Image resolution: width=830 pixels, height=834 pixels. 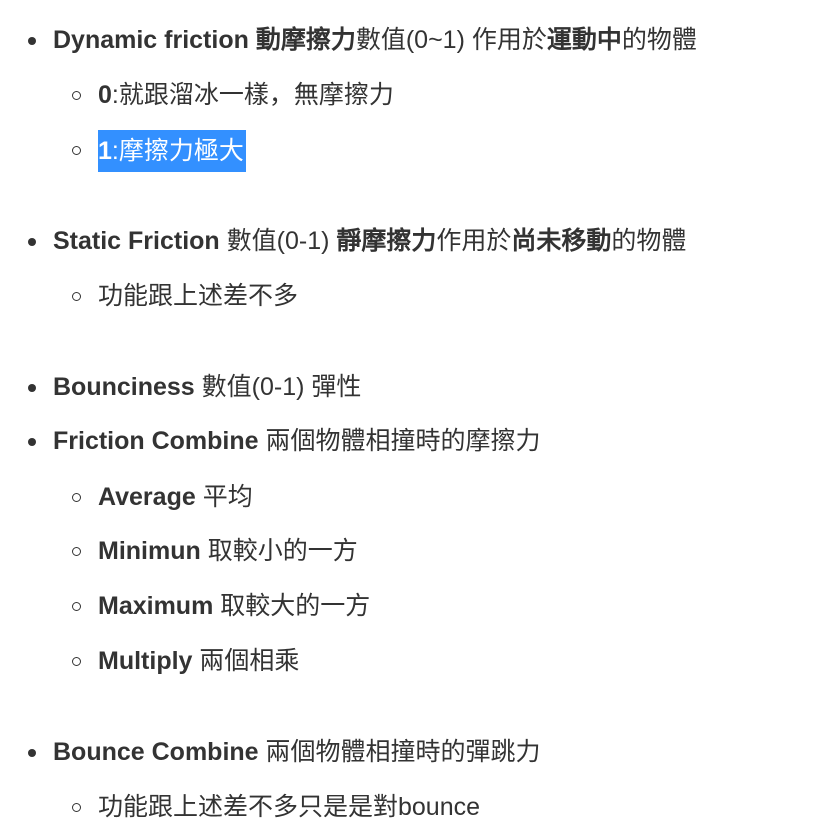 What do you see at coordinates (199, 661) in the screenshot?
I see `list-item-text: Multiply 兩個相乘` at bounding box center [199, 661].